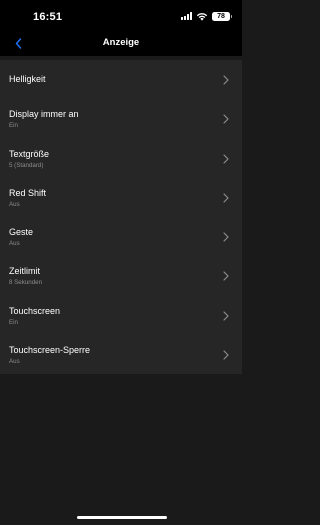  Describe the element at coordinates (121, 275) in the screenshot. I see `list-item-zeitlimit: Zeitlimit 8 Sekunden` at that location.